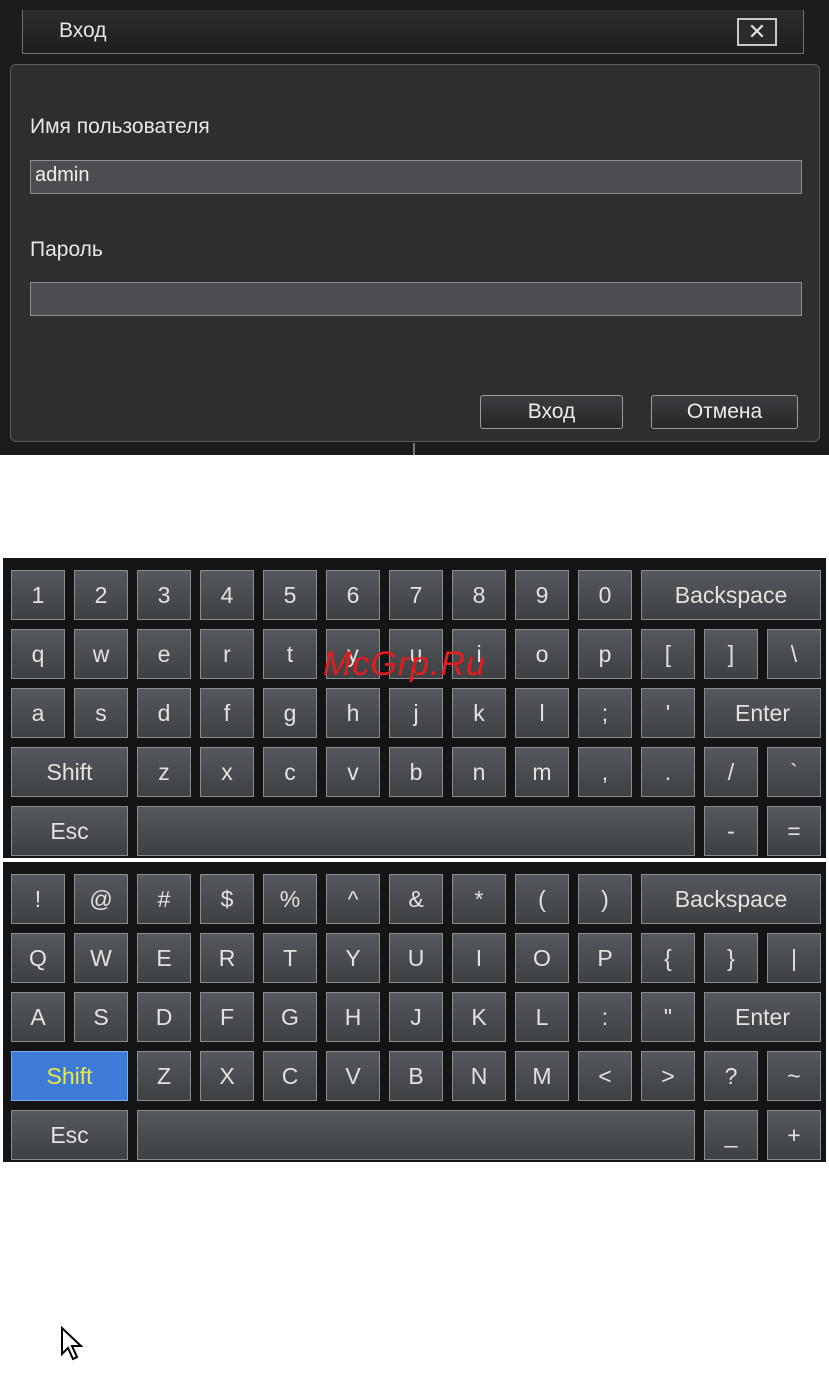 This screenshot has height=1385, width=829. I want to click on key-u24: $, so click(227, 899).